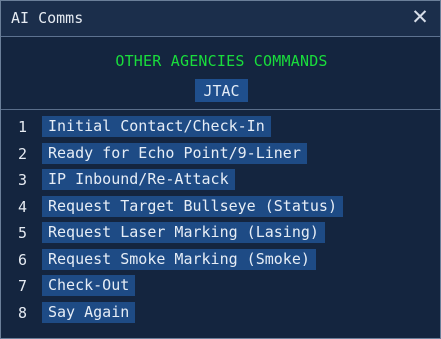 The image size is (441, 339). Describe the element at coordinates (23, 127) in the screenshot. I see `menu-item-number: 1` at that location.